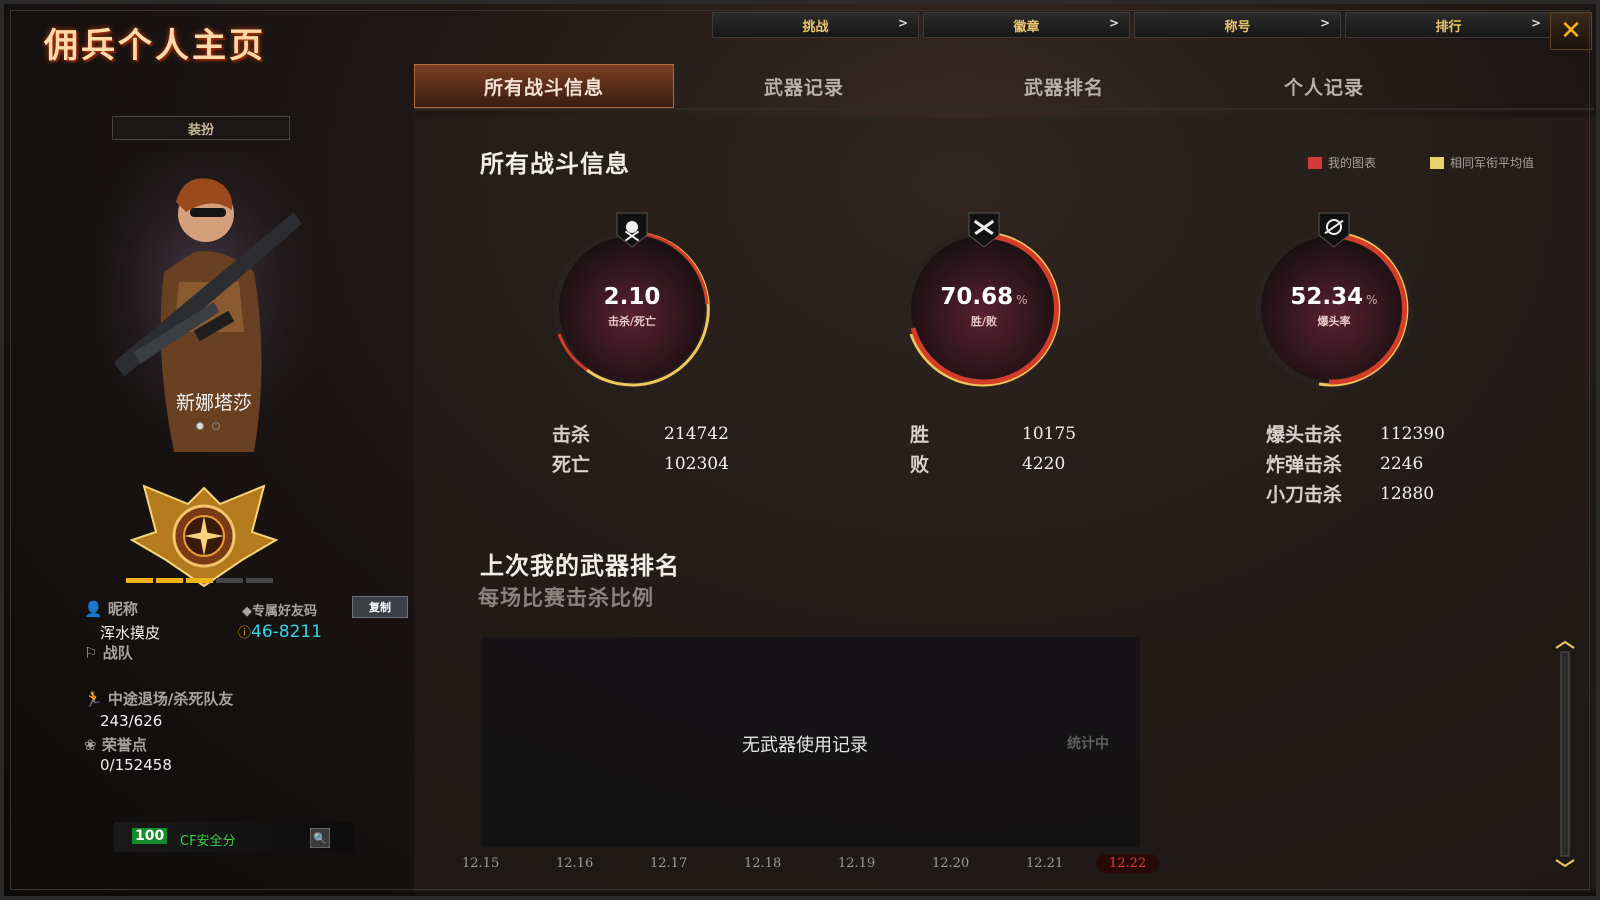  I want to click on nickname-value: 浑水摸皮, so click(130, 633).